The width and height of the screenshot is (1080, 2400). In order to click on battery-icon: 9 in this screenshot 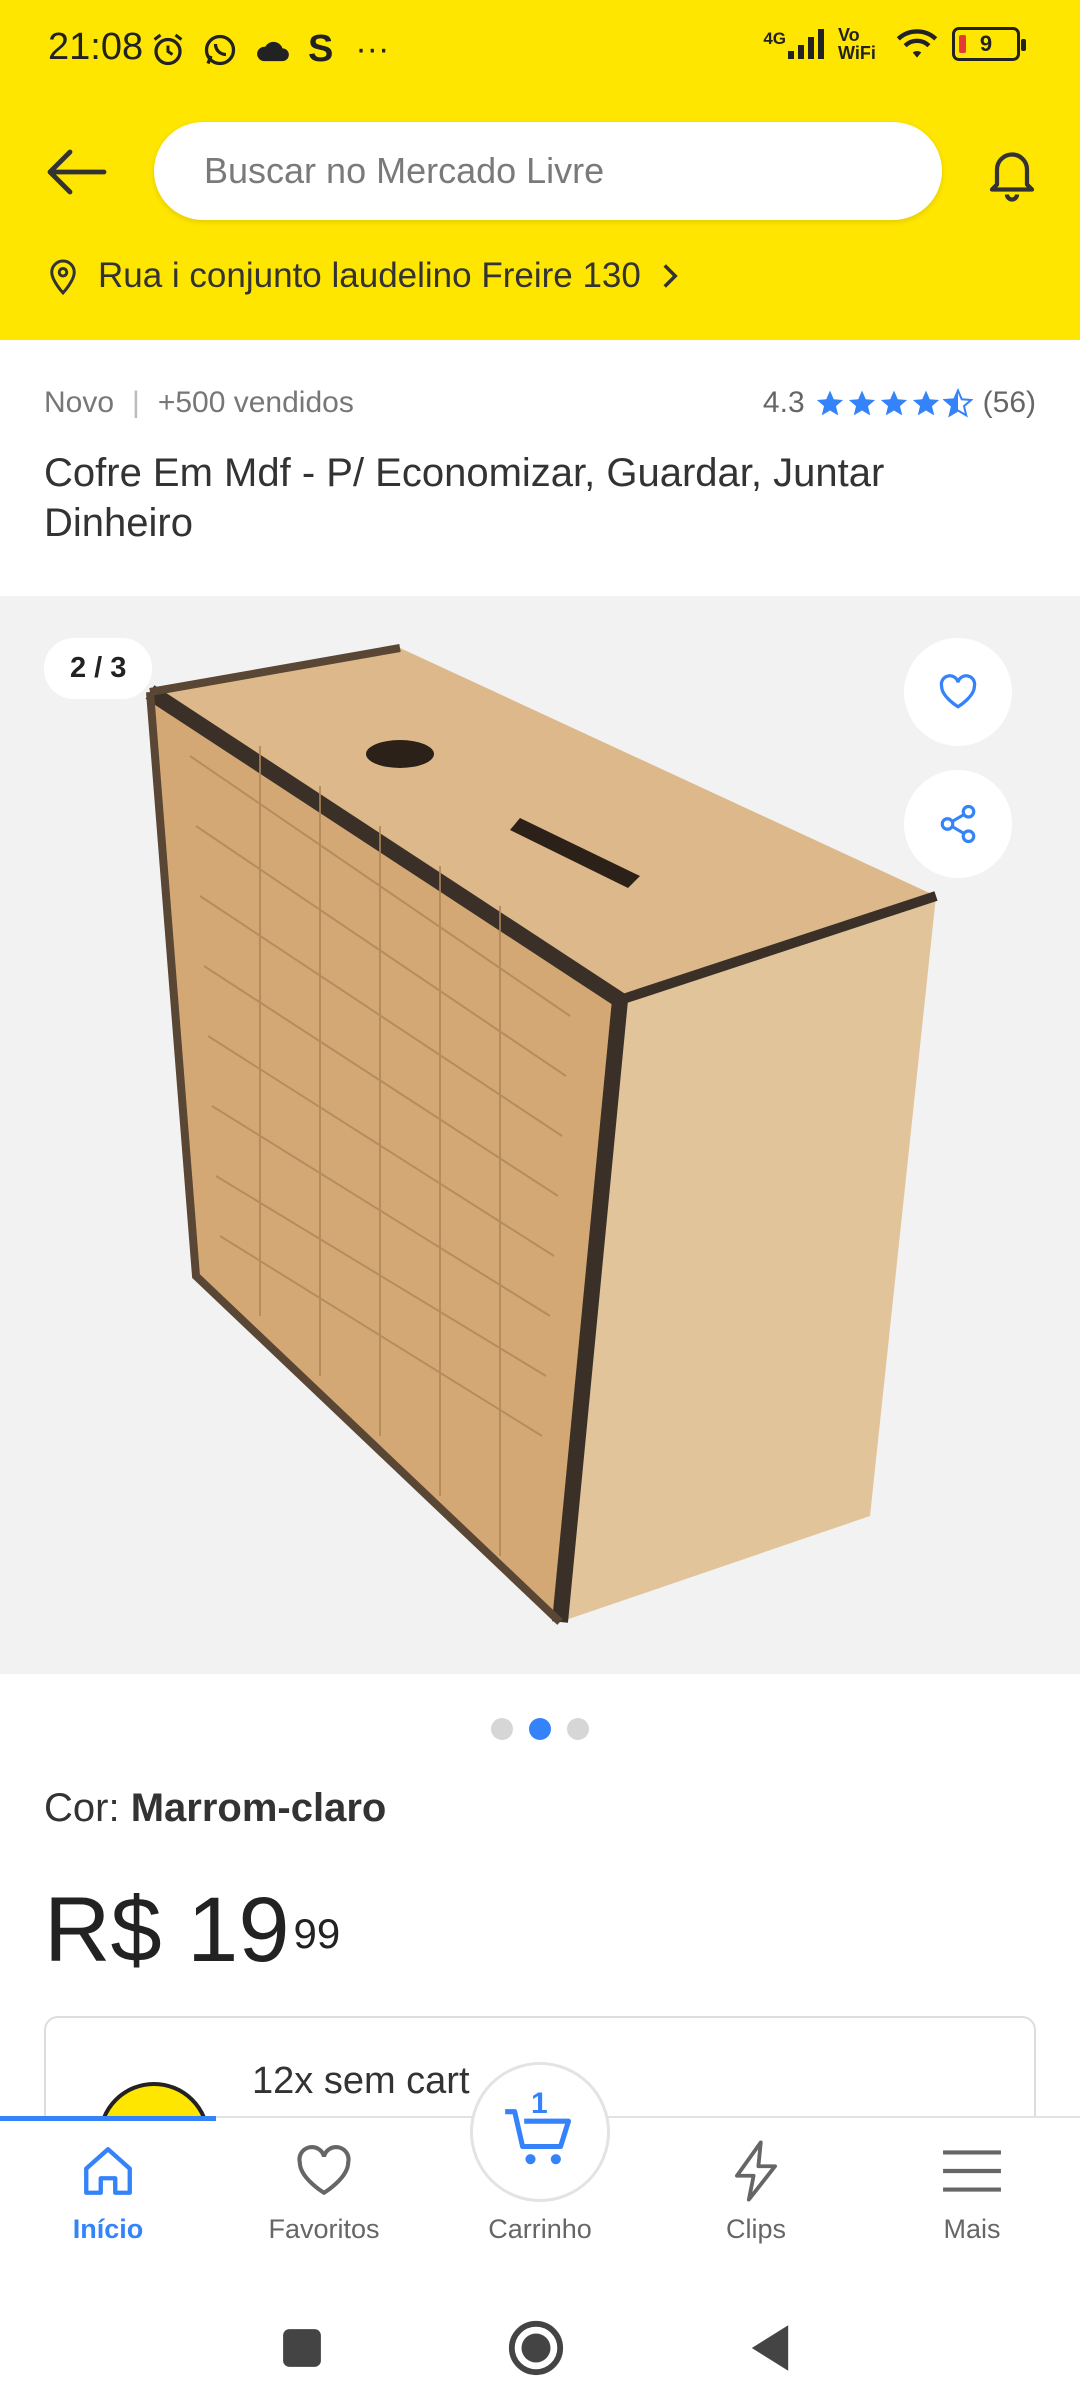, I will do `click(989, 44)`.